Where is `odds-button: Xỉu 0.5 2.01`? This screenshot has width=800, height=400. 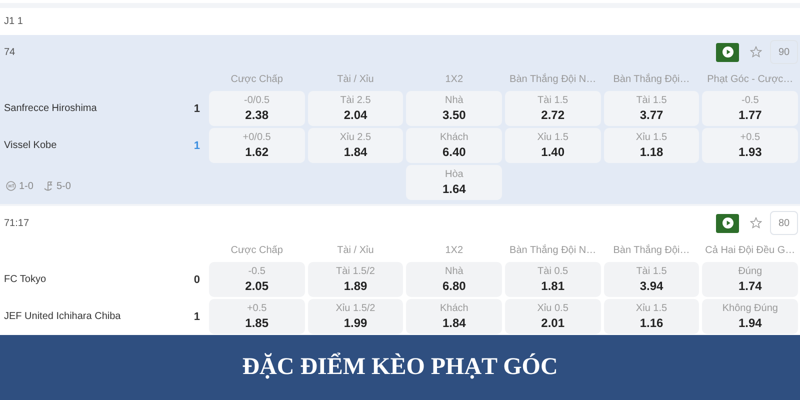
odds-button: Xỉu 0.5 2.01 is located at coordinates (552, 316).